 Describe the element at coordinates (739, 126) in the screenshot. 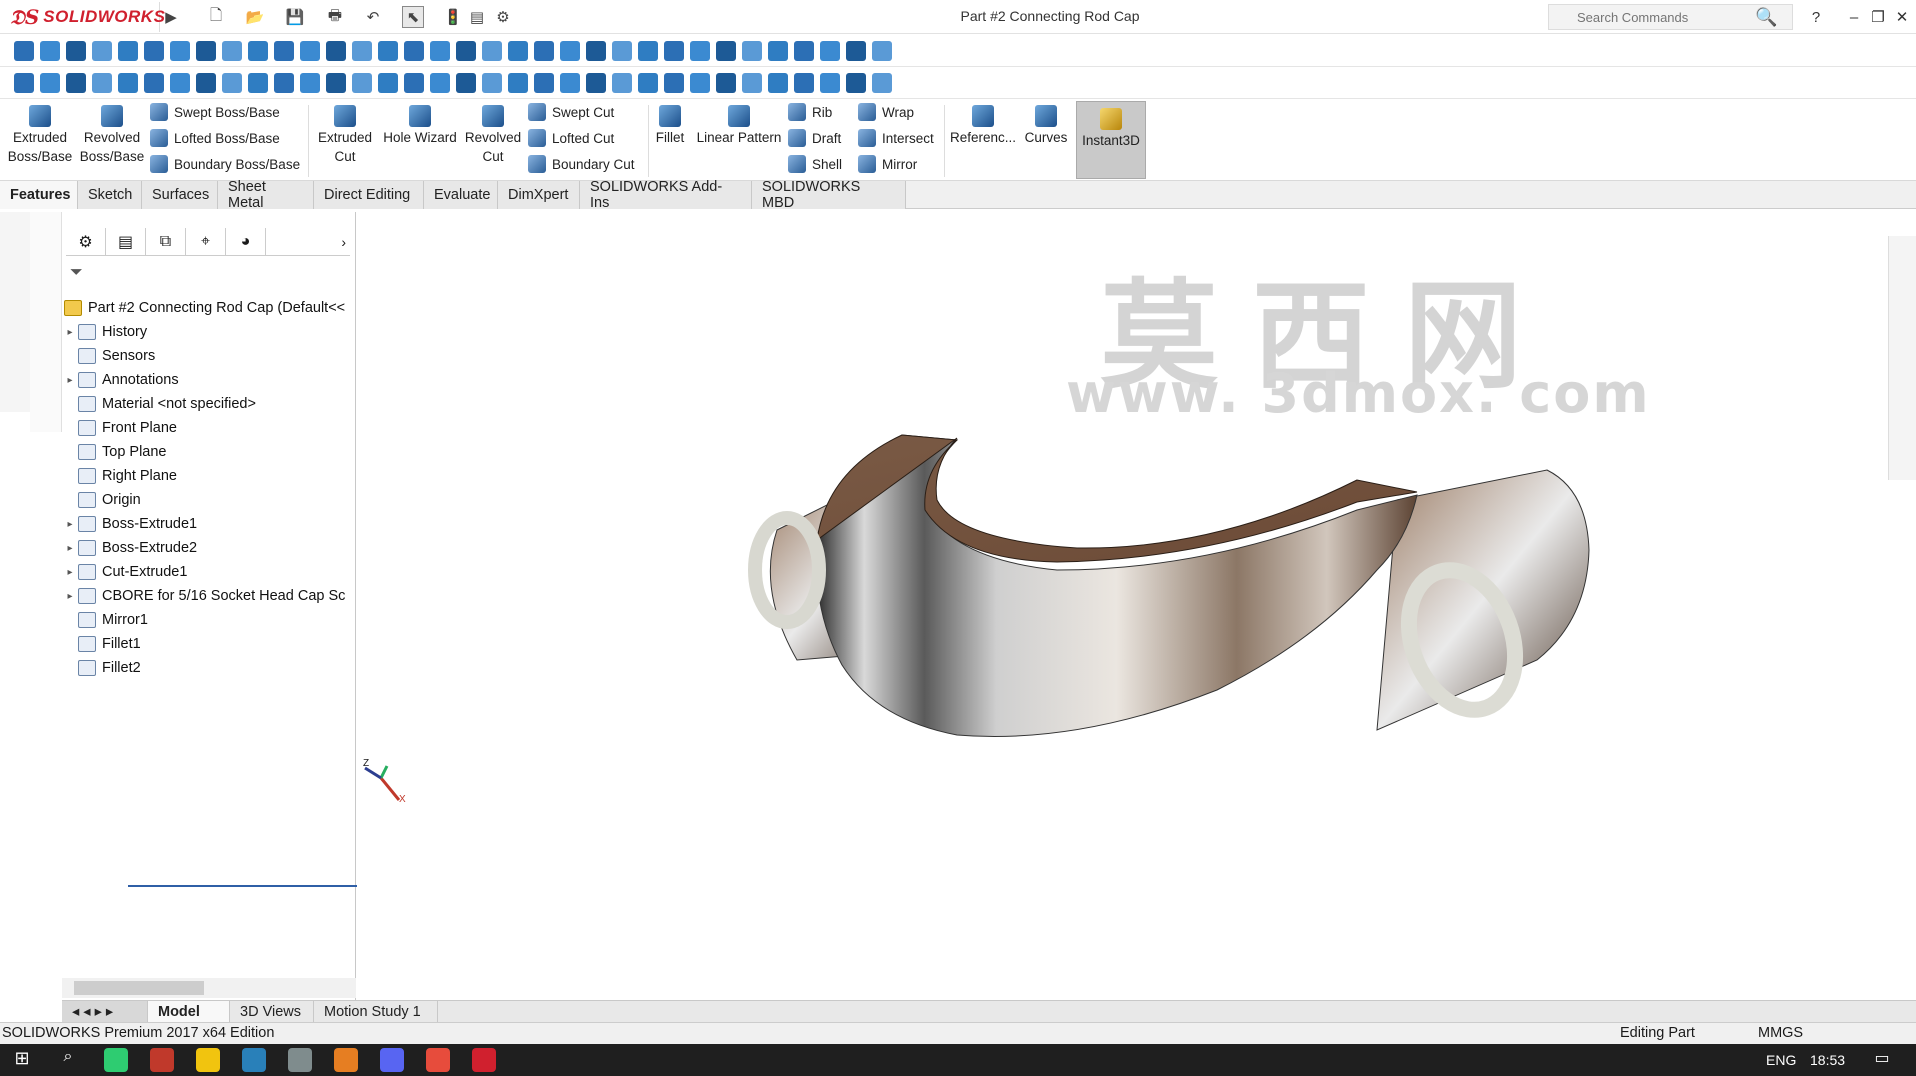

I see `linear-pattern-button: Linear Pattern` at that location.